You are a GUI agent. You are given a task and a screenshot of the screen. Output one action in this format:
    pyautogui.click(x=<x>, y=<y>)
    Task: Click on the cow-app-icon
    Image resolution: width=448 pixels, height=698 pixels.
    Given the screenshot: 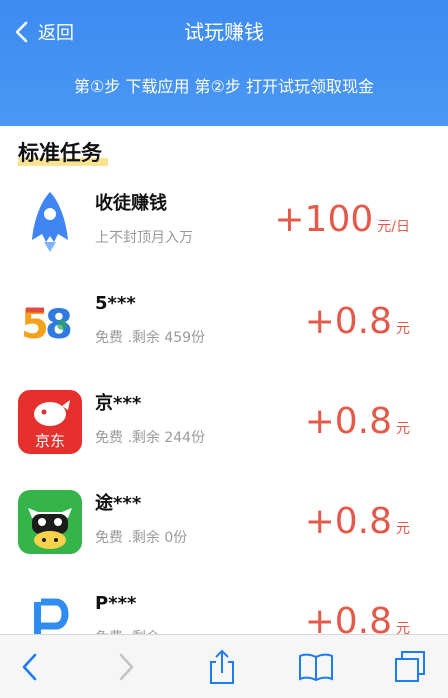 What is the action you would take?
    pyautogui.click(x=50, y=522)
    